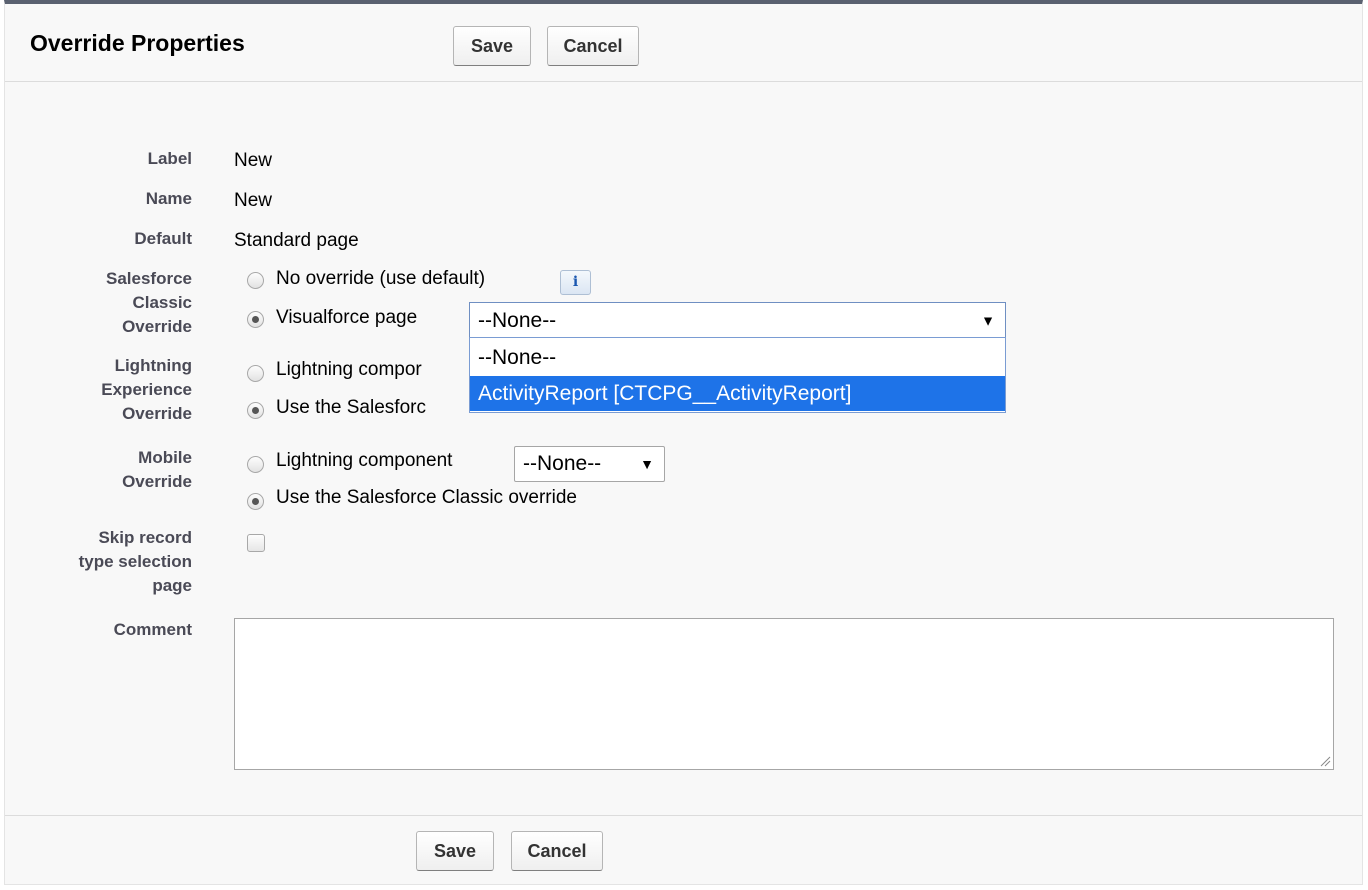 The height and width of the screenshot is (890, 1368). I want to click on mobile-use-classic-override-option-label: Use the Salesforce Classic override, so click(426, 497).